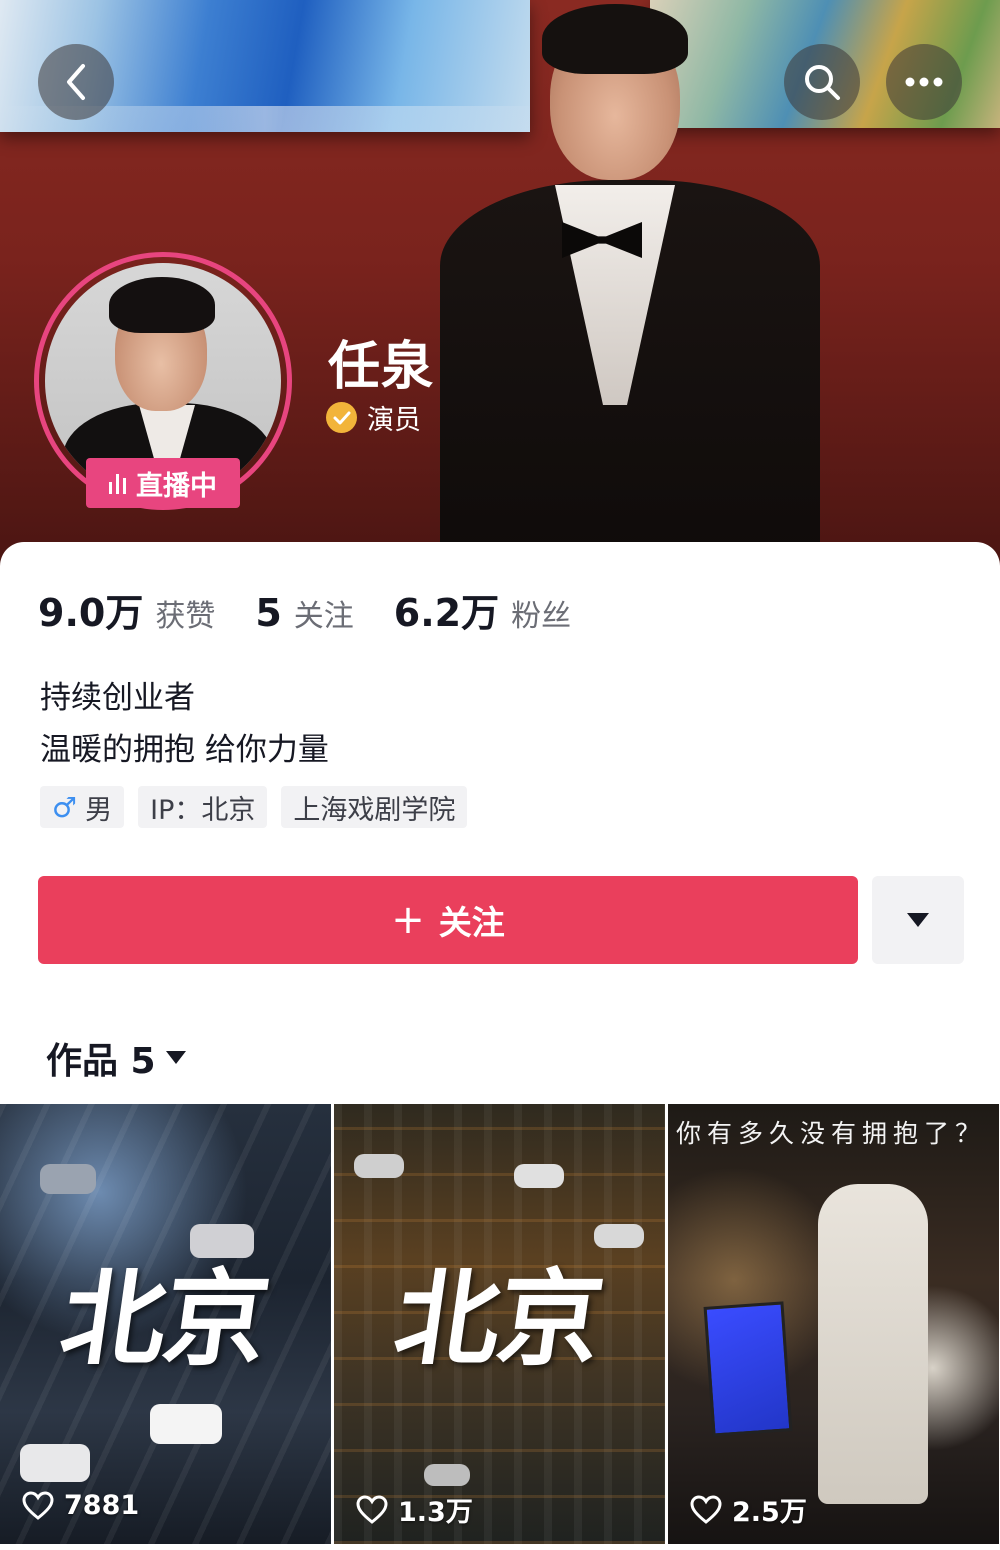  Describe the element at coordinates (82, 807) in the screenshot. I see `tag-gender: ♂ 男` at that location.